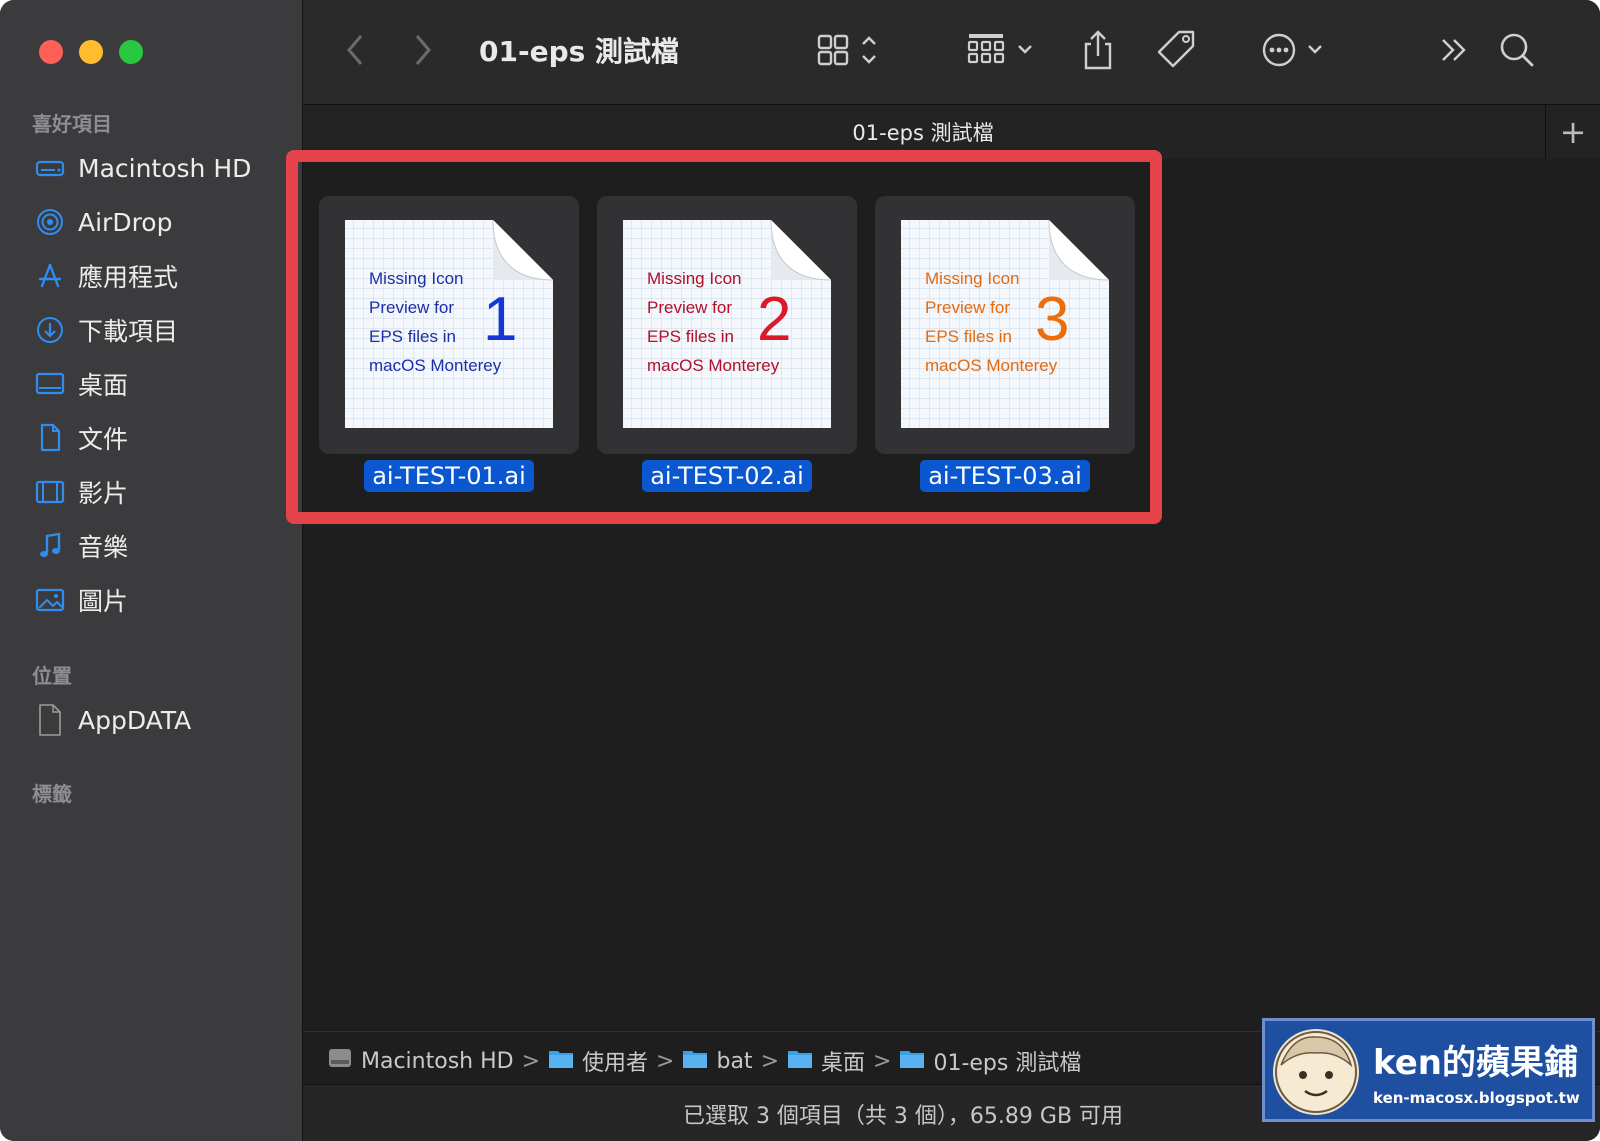 The height and width of the screenshot is (1141, 1600). I want to click on documents-icon, so click(50, 438).